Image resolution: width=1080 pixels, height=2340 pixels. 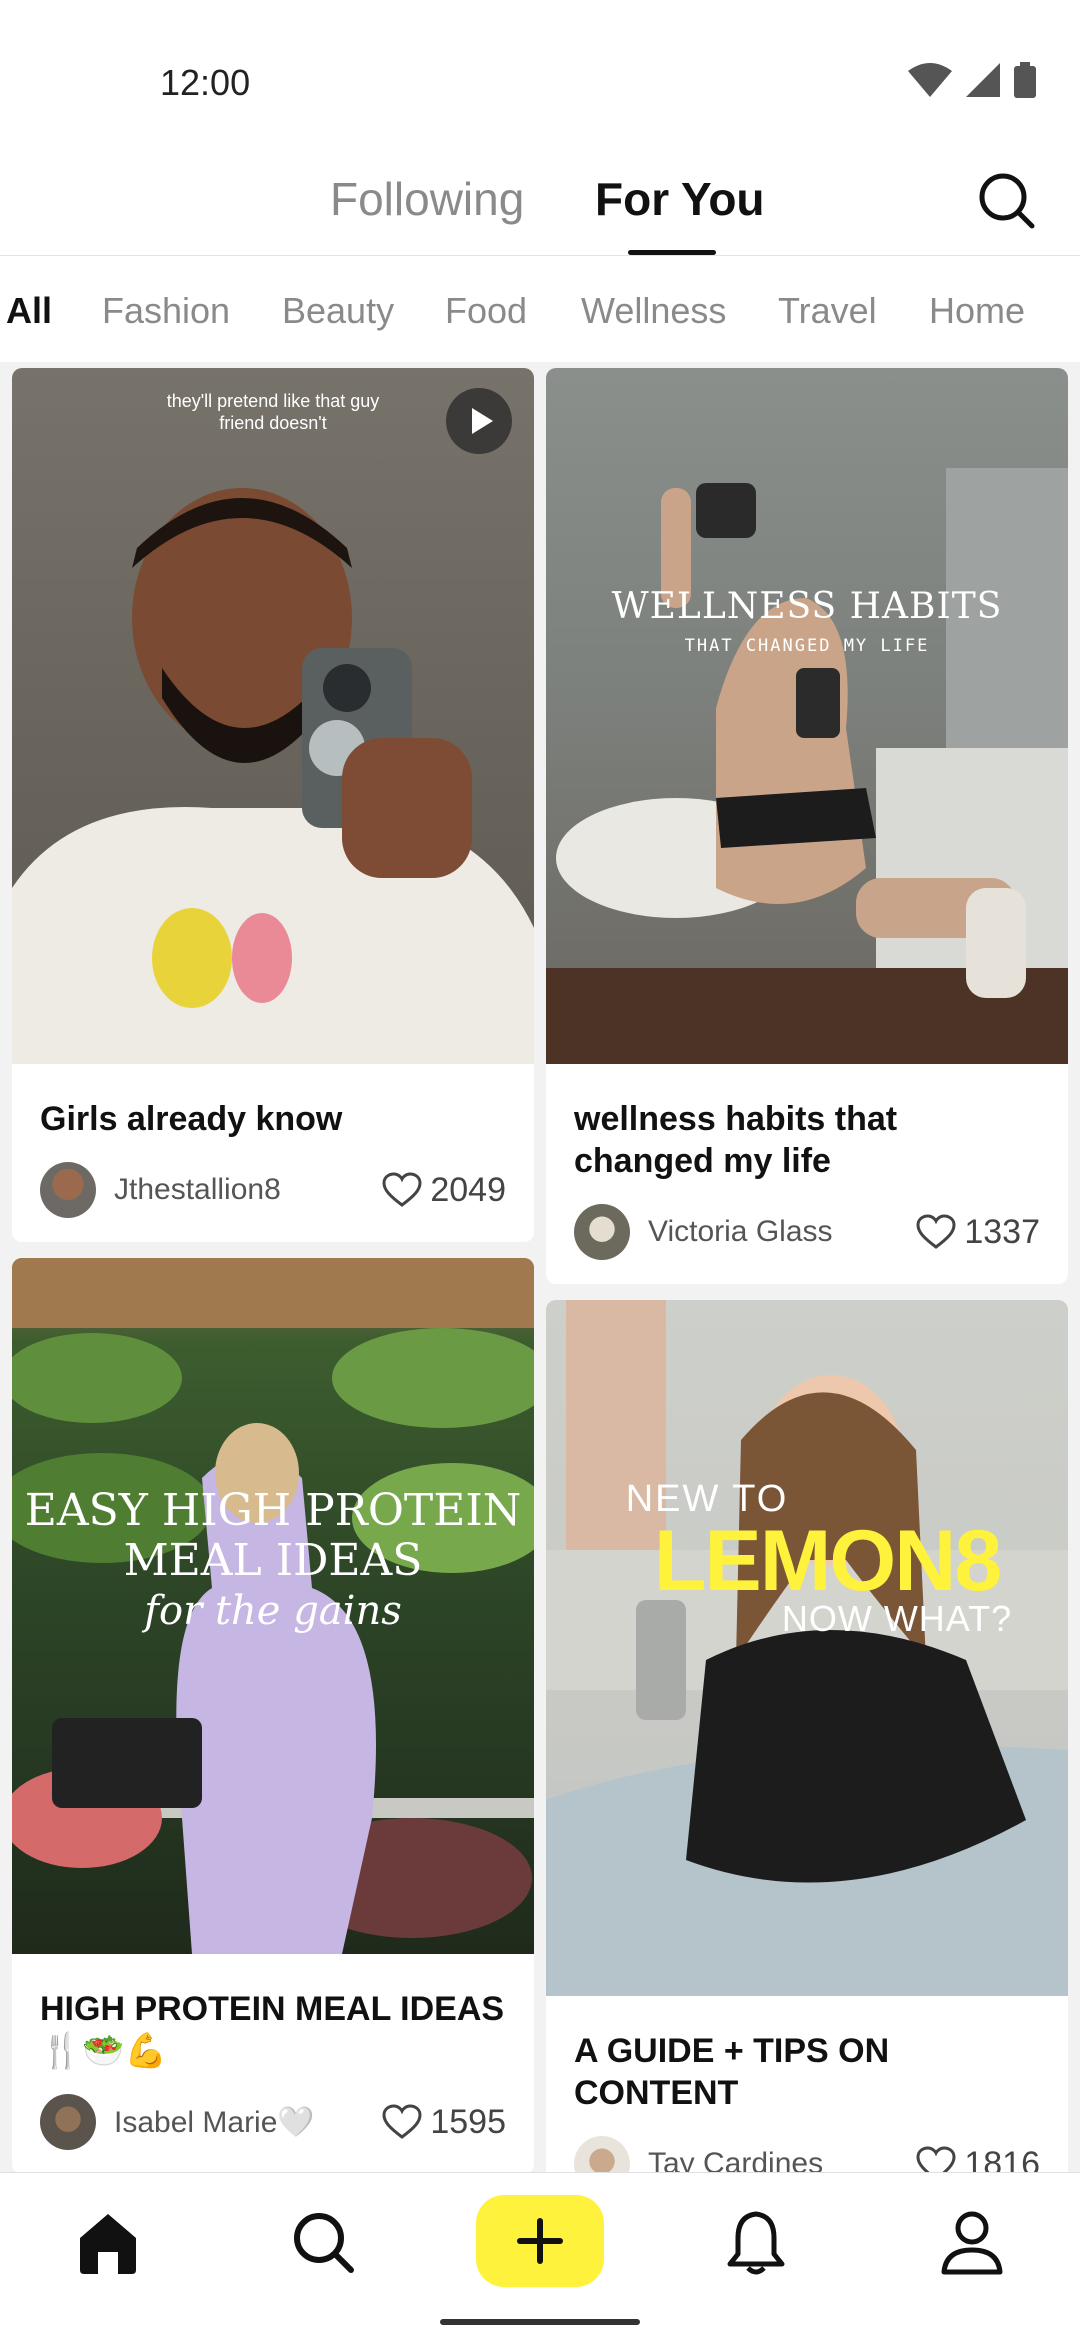 I want to click on post-title: Girls already know, so click(x=191, y=1119).